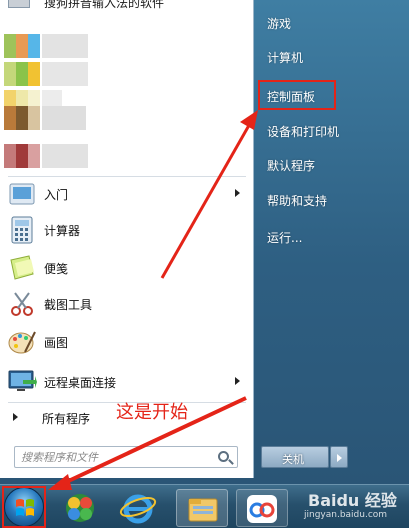  I want to click on menu-item-sticky-notes: 便笺, so click(127, 268).